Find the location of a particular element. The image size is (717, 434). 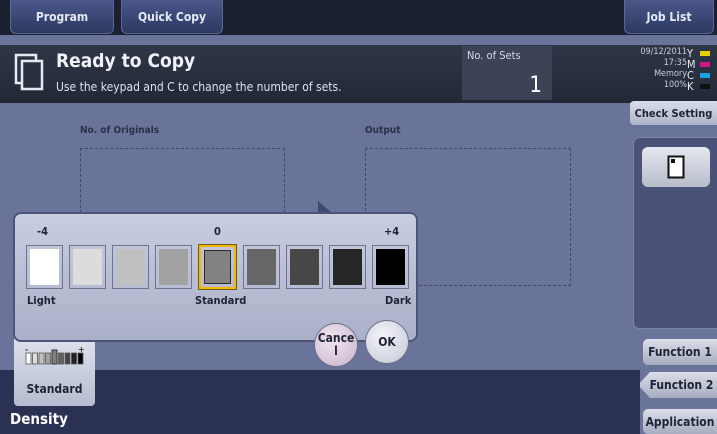

date-text: 09/12/2011 is located at coordinates (663, 52).